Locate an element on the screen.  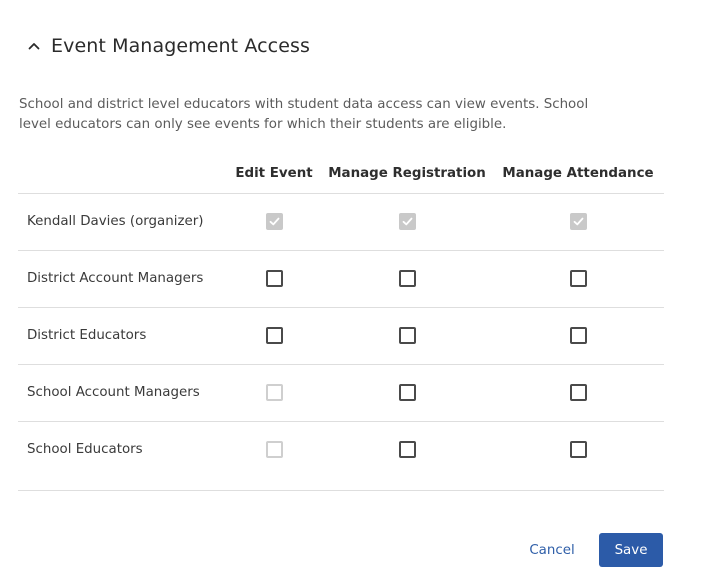
column-header-edit-event: Edit Event is located at coordinates (274, 174).